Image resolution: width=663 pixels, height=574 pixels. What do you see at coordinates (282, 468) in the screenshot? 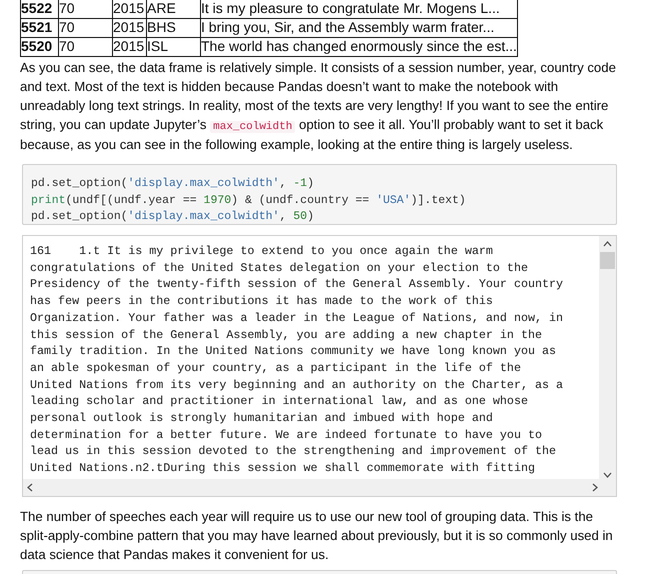
I see `output-line: United Nations.n2.tDuring this session we shall commemorate with fitting` at bounding box center [282, 468].